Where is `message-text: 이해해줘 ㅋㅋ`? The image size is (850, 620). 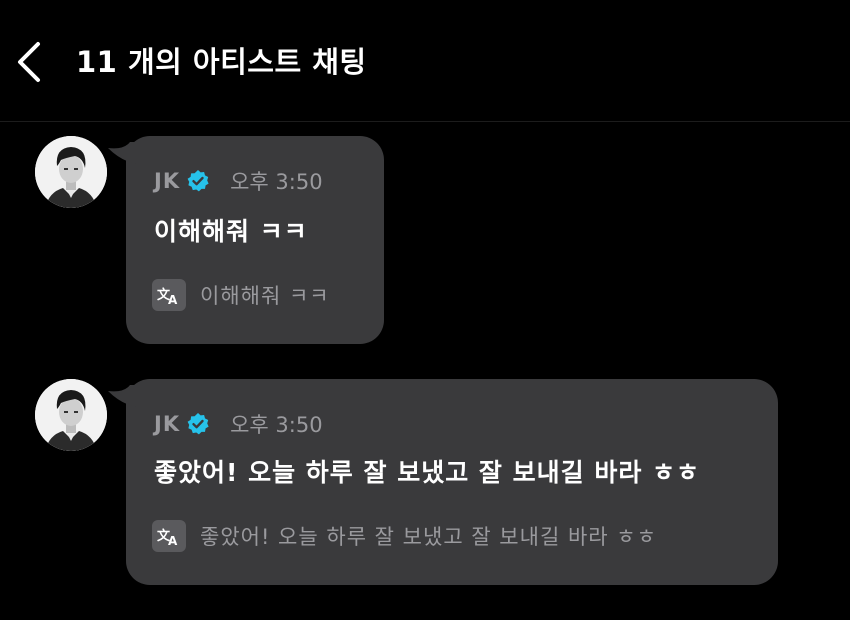 message-text: 이해해줘 ㅋㅋ is located at coordinates (231, 231).